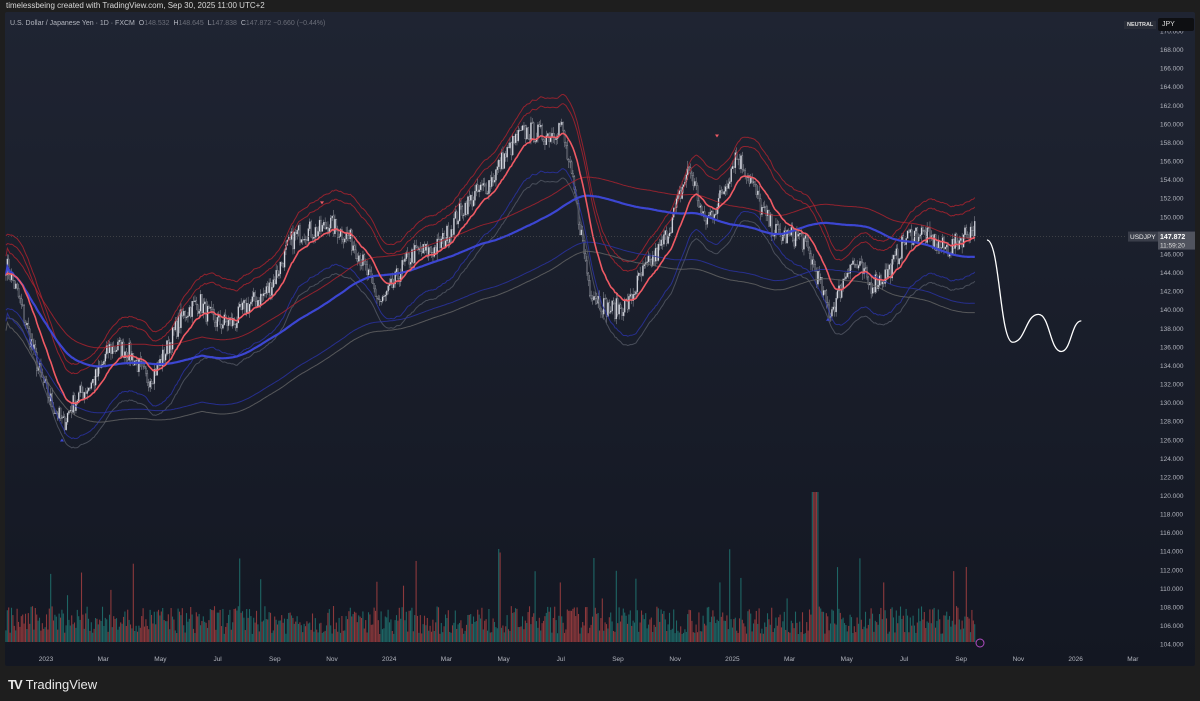 The width and height of the screenshot is (1200, 701). Describe the element at coordinates (1176, 24) in the screenshot. I see `currency-button: JPY` at that location.